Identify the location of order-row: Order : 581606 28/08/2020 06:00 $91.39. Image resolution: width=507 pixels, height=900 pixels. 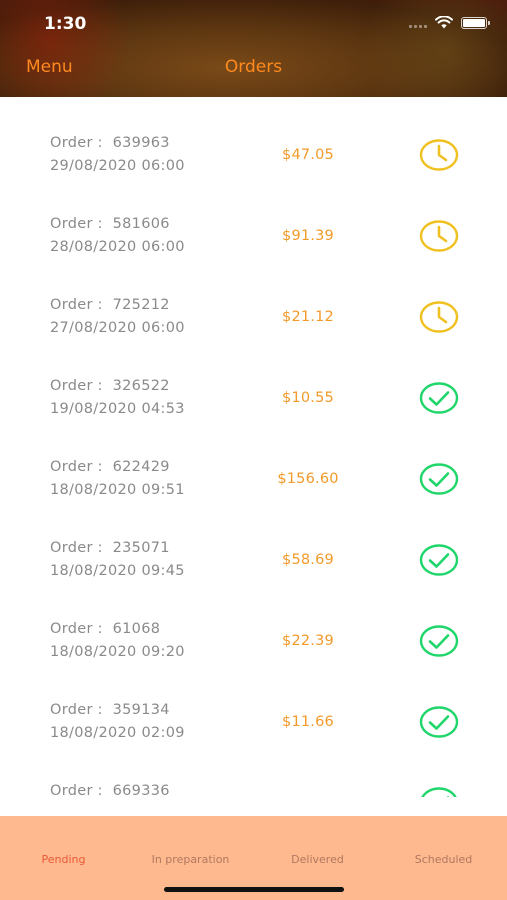
(253, 218).